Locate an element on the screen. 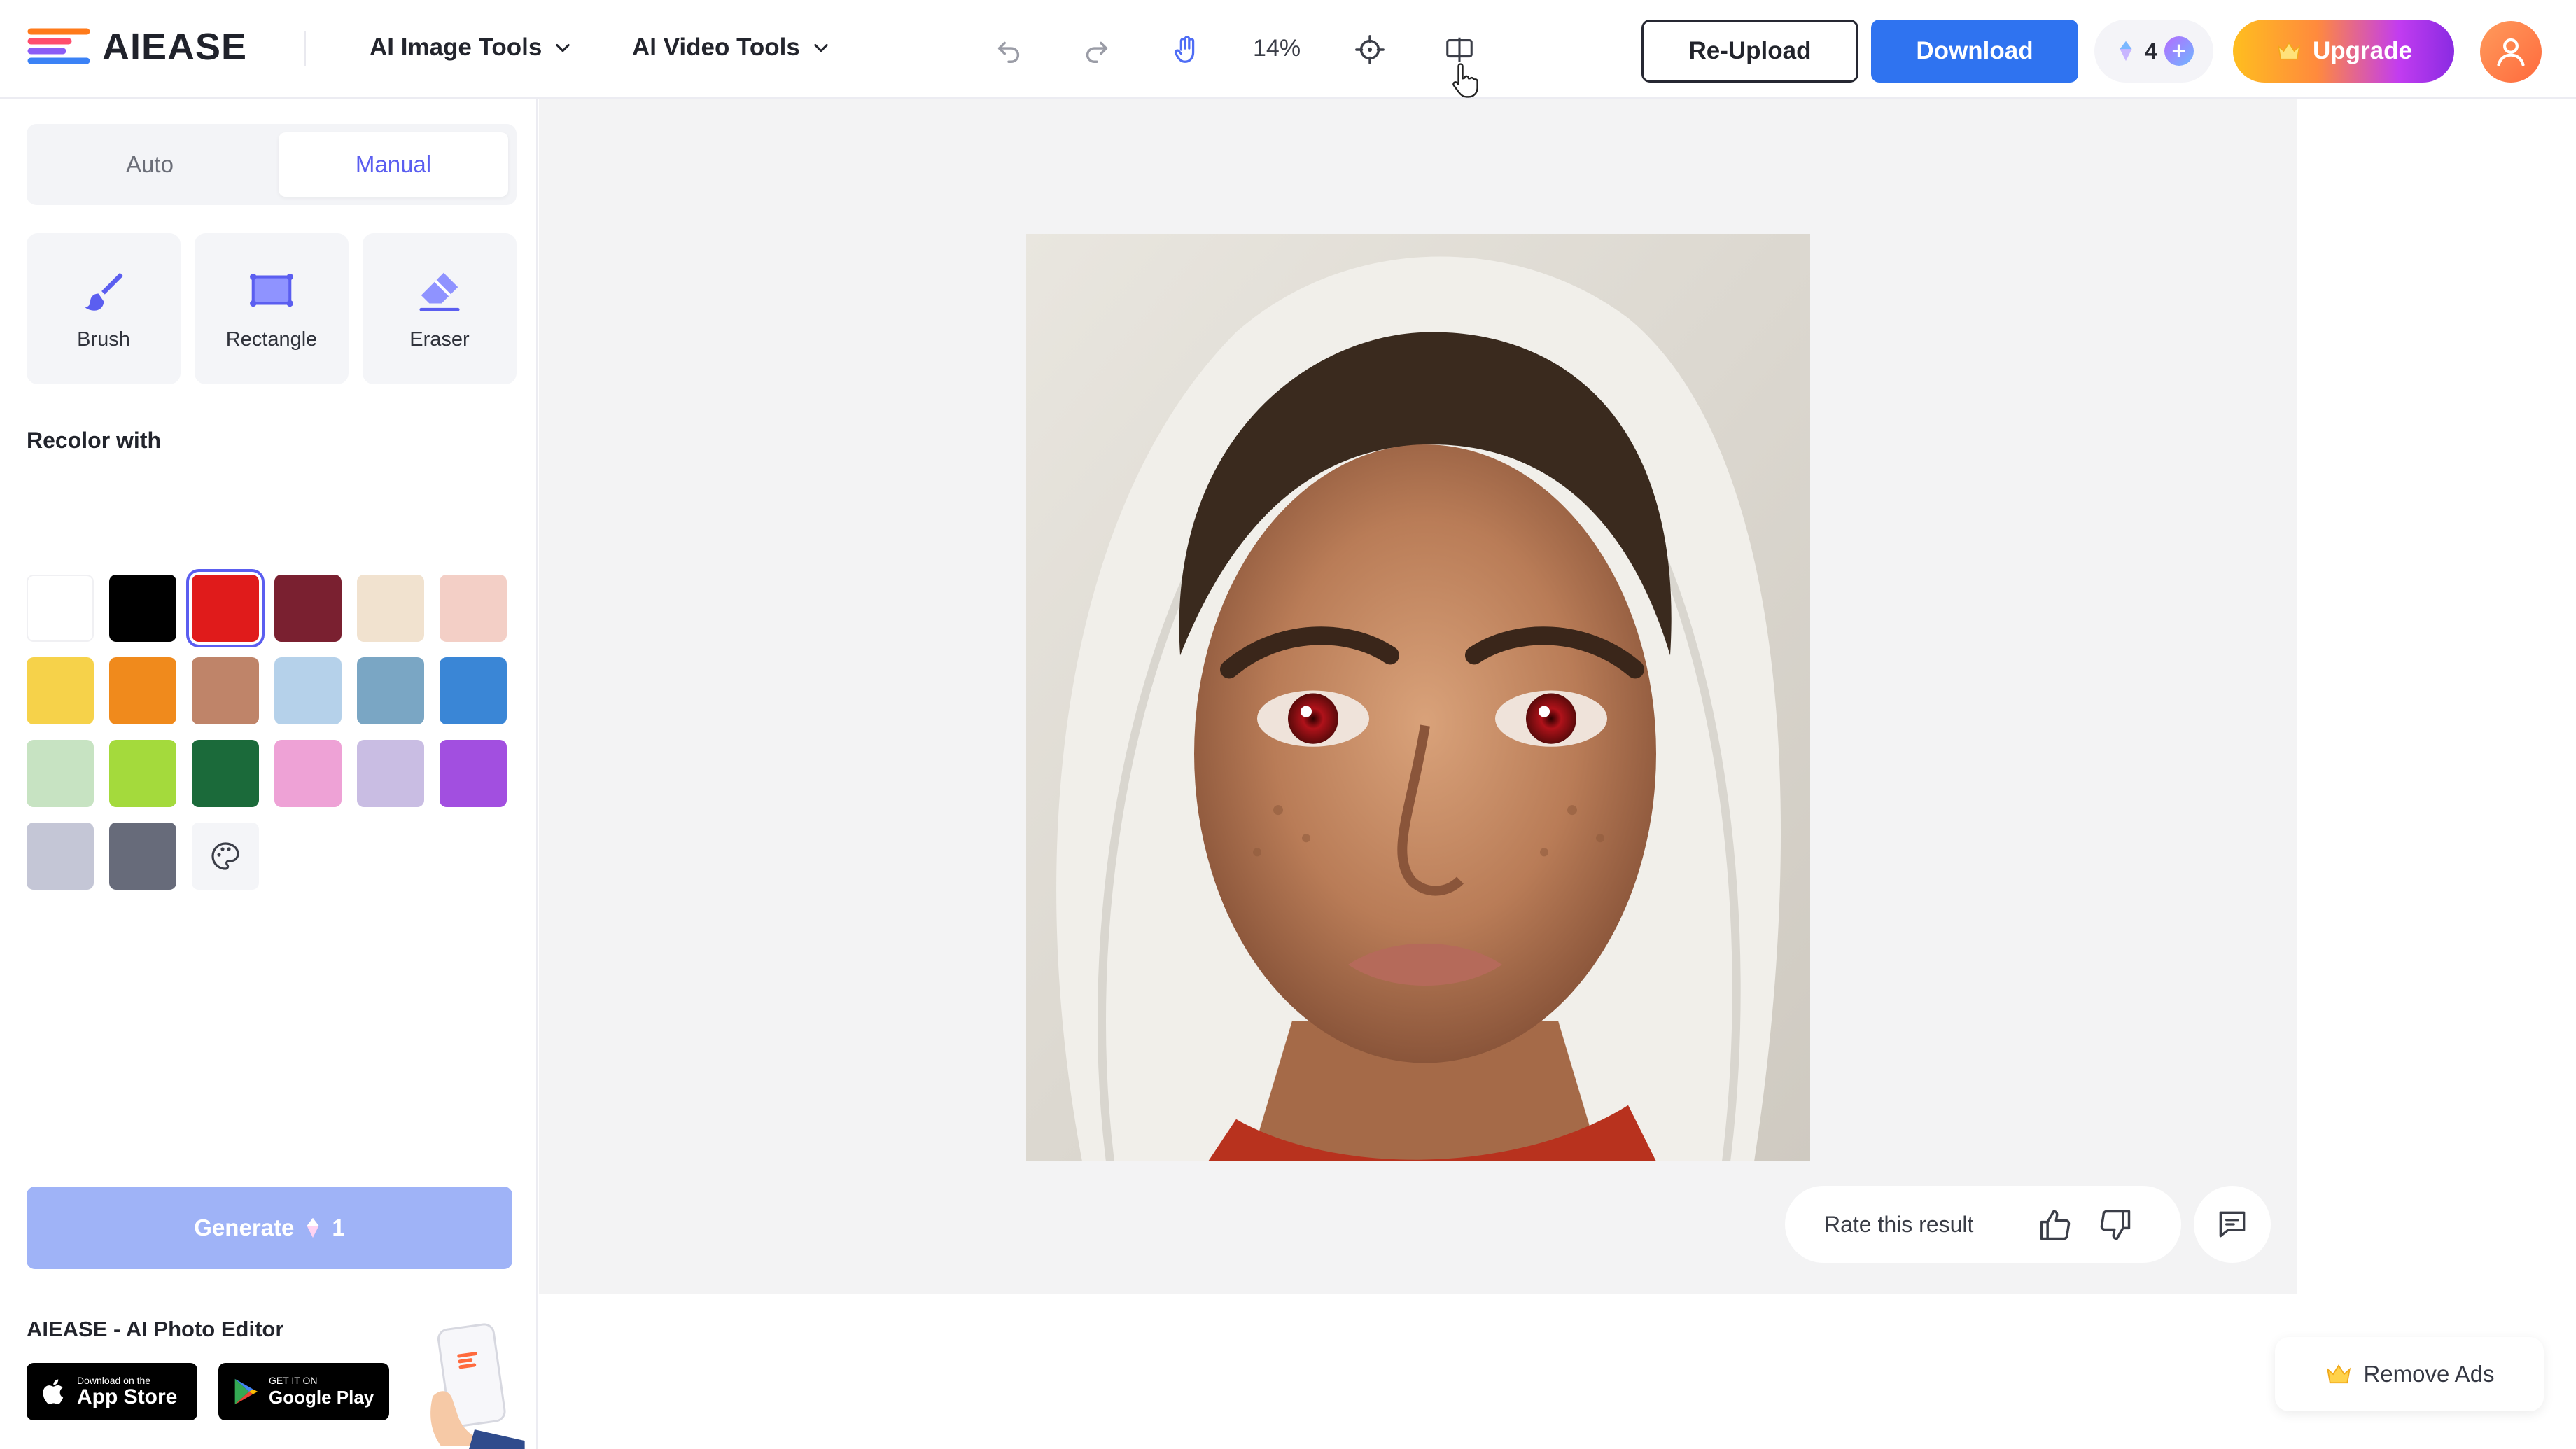  remove-ads-button: Remove Ads is located at coordinates (2409, 1374).